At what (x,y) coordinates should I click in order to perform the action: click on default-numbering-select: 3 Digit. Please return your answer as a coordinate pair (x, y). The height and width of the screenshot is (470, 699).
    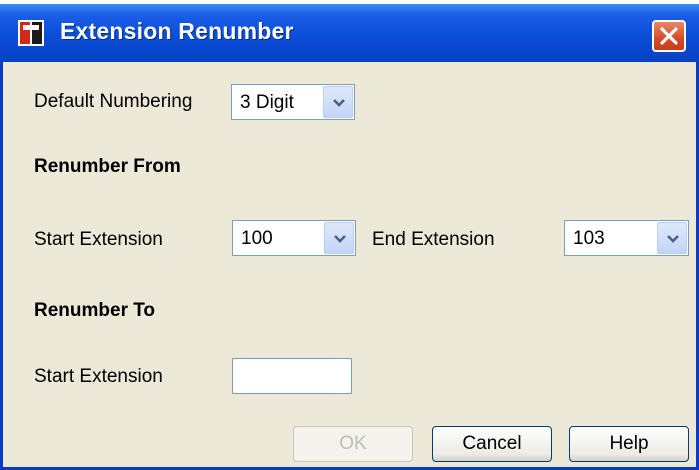
    Looking at the image, I should click on (293, 102).